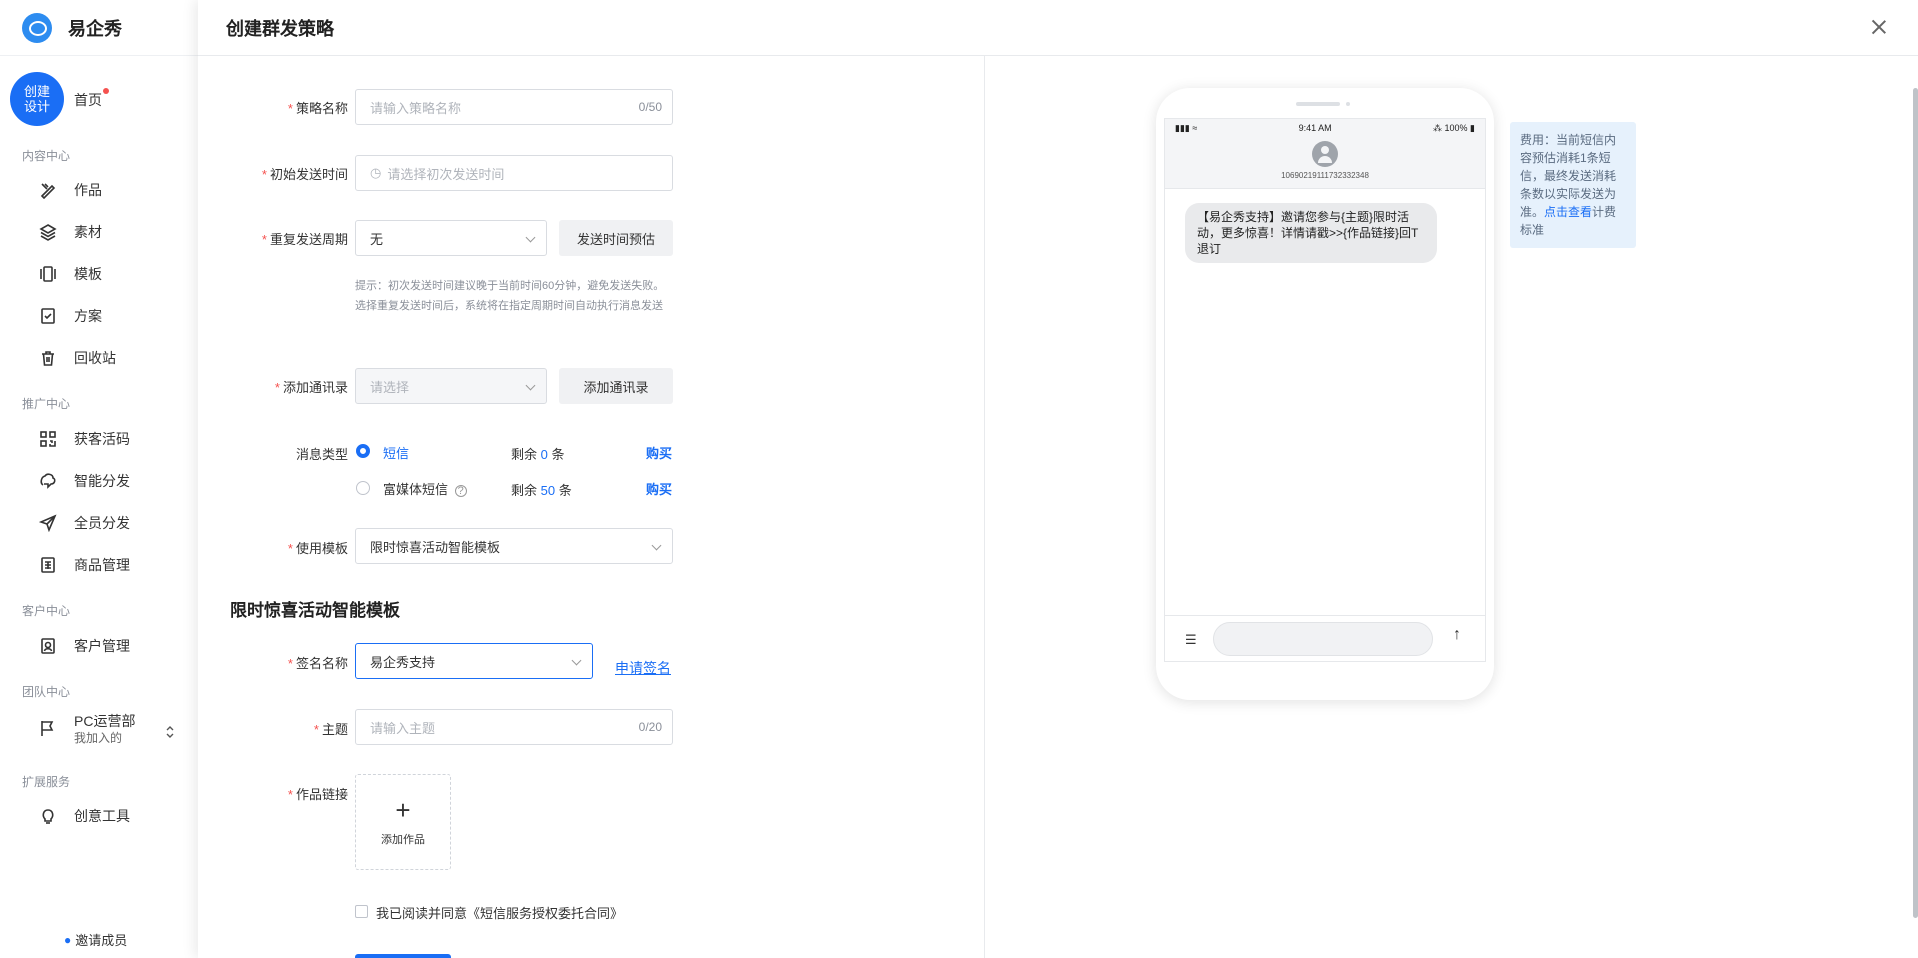 The height and width of the screenshot is (958, 1918). Describe the element at coordinates (1325, 128) in the screenshot. I see `status-bar: ▮▮▮ ≈ 9:41 AM ⁂ 100% ▮` at that location.